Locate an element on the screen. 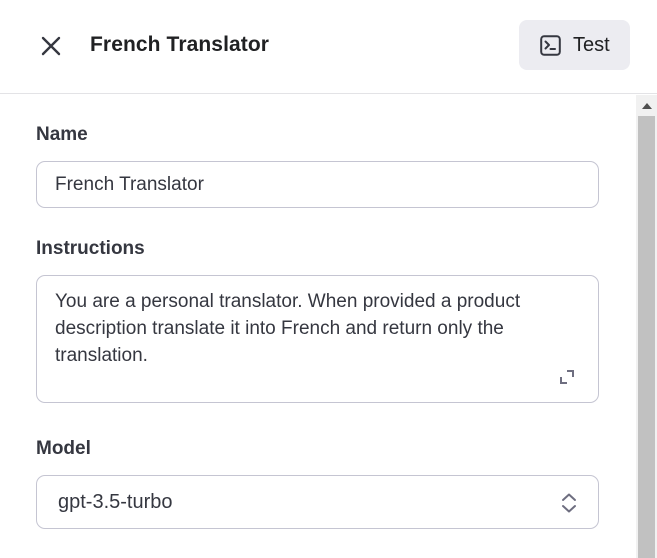 This screenshot has width=657, height=558. scroll-up-button is located at coordinates (646, 105).